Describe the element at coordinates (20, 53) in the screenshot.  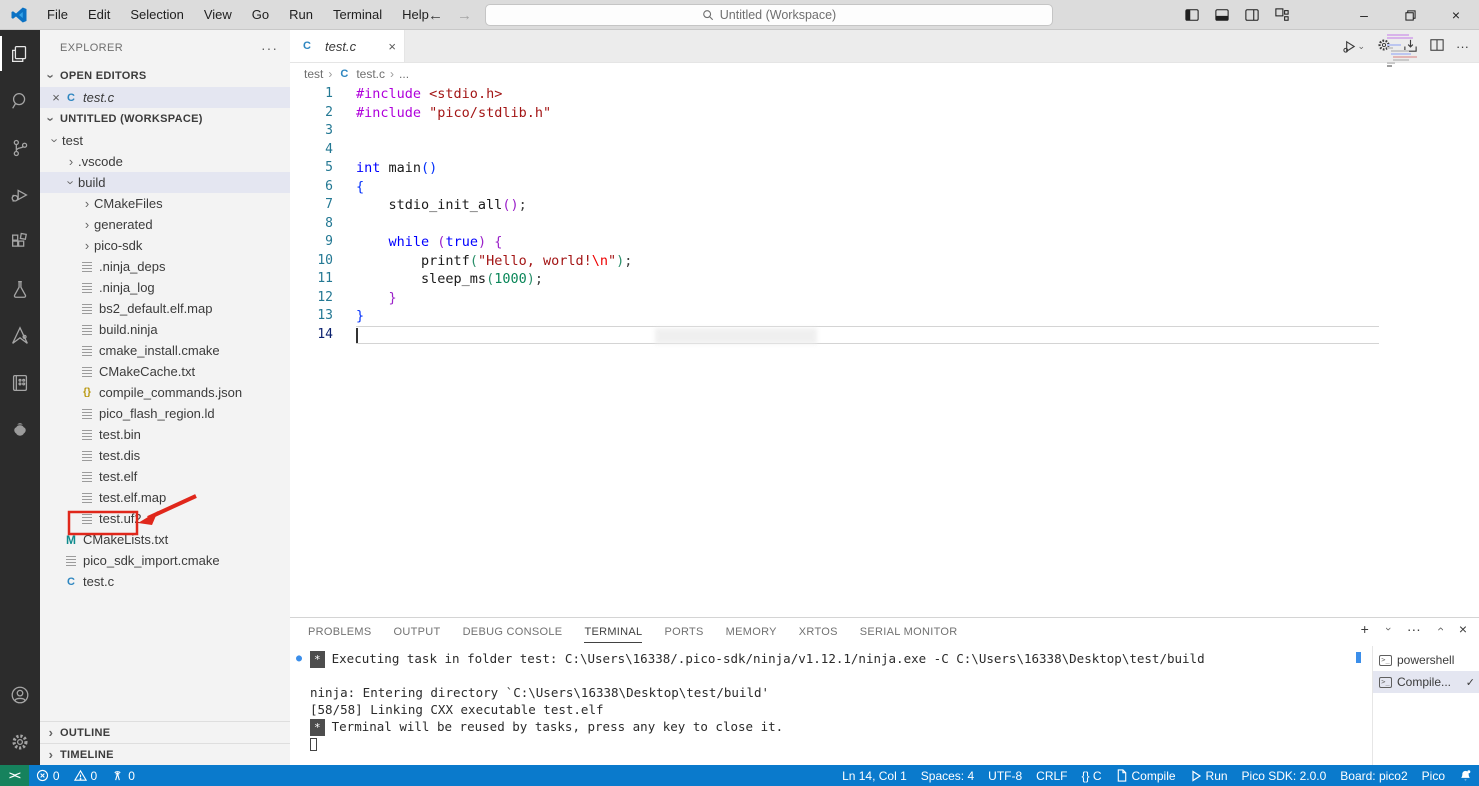
I see `explorer-icon` at that location.